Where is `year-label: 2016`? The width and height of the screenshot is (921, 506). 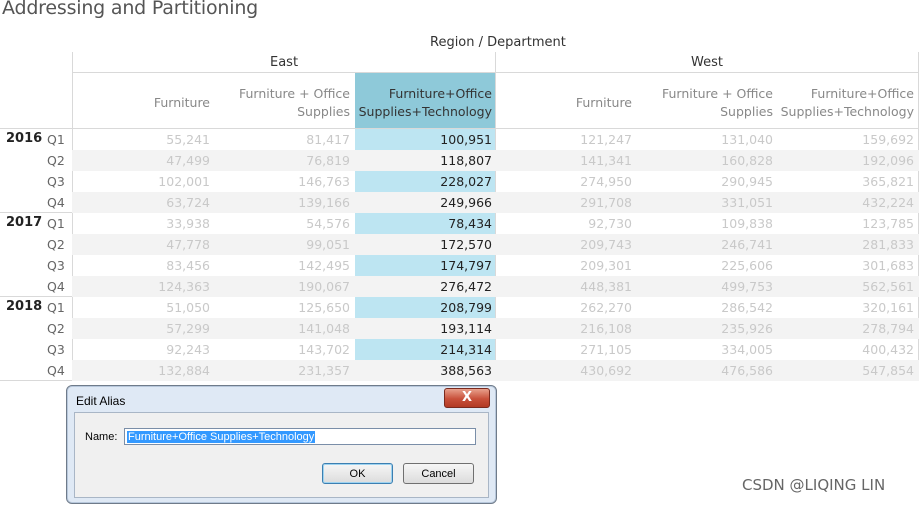
year-label: 2016 is located at coordinates (24, 138).